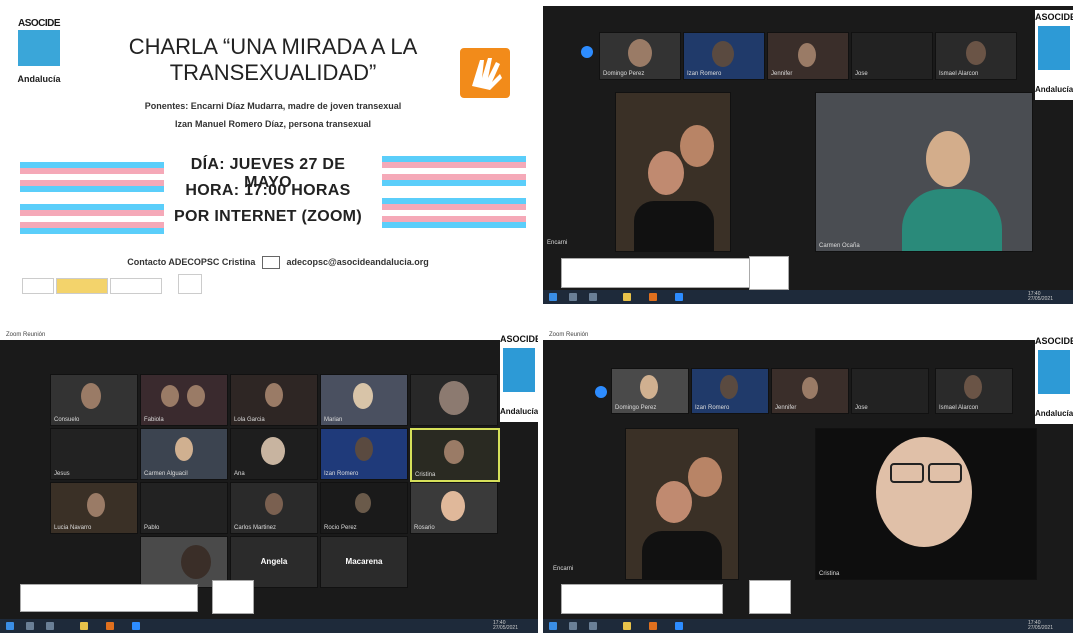 The width and height of the screenshot is (1073, 633). What do you see at coordinates (39, 79) in the screenshot?
I see `logo-bottom-text: Andalucía` at bounding box center [39, 79].